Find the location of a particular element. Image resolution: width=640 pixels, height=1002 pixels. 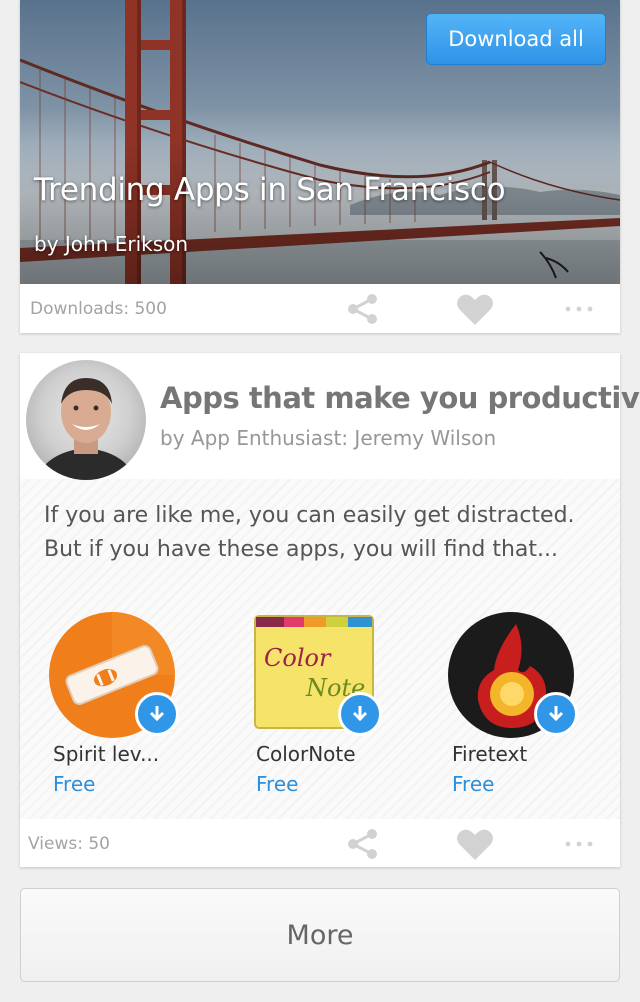

app-name: Firetext is located at coordinates (489, 754).